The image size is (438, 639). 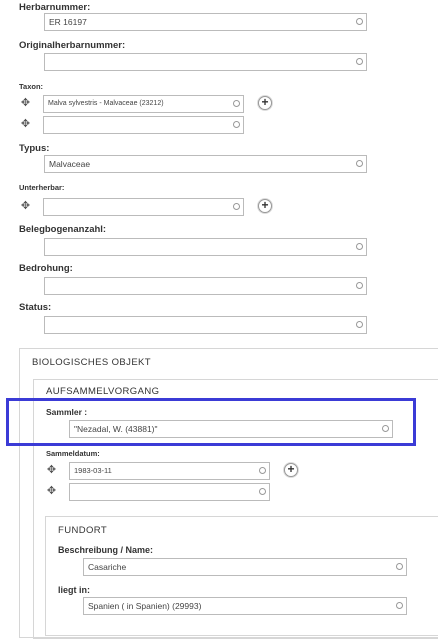 What do you see at coordinates (205, 325) in the screenshot?
I see `status-field` at bounding box center [205, 325].